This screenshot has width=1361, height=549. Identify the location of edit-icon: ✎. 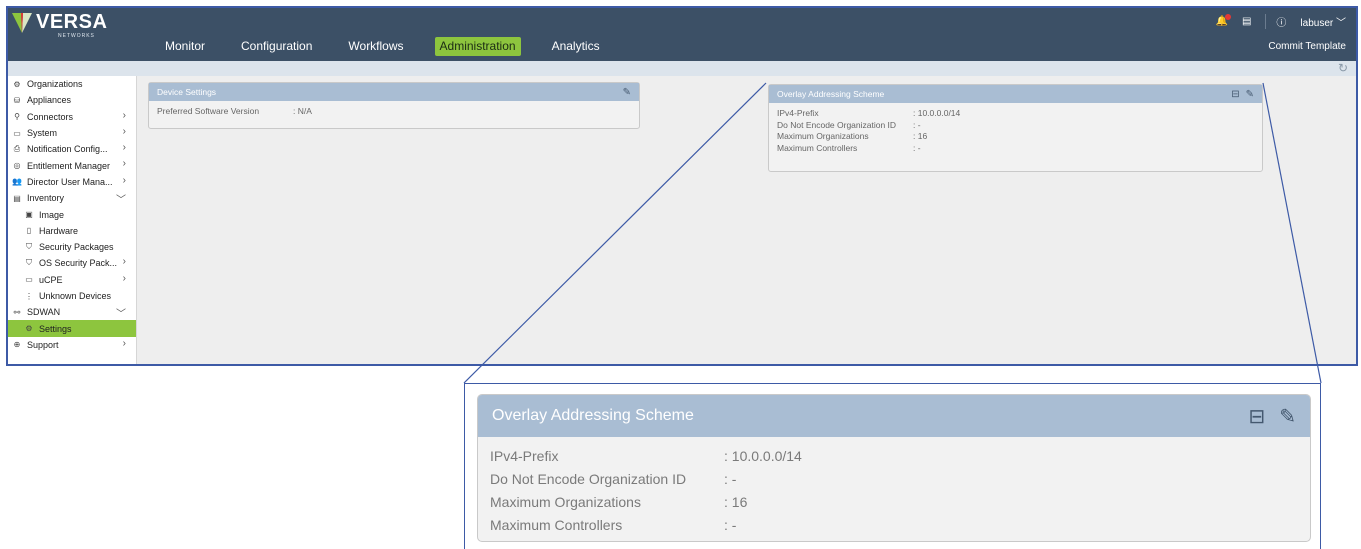
(1287, 416).